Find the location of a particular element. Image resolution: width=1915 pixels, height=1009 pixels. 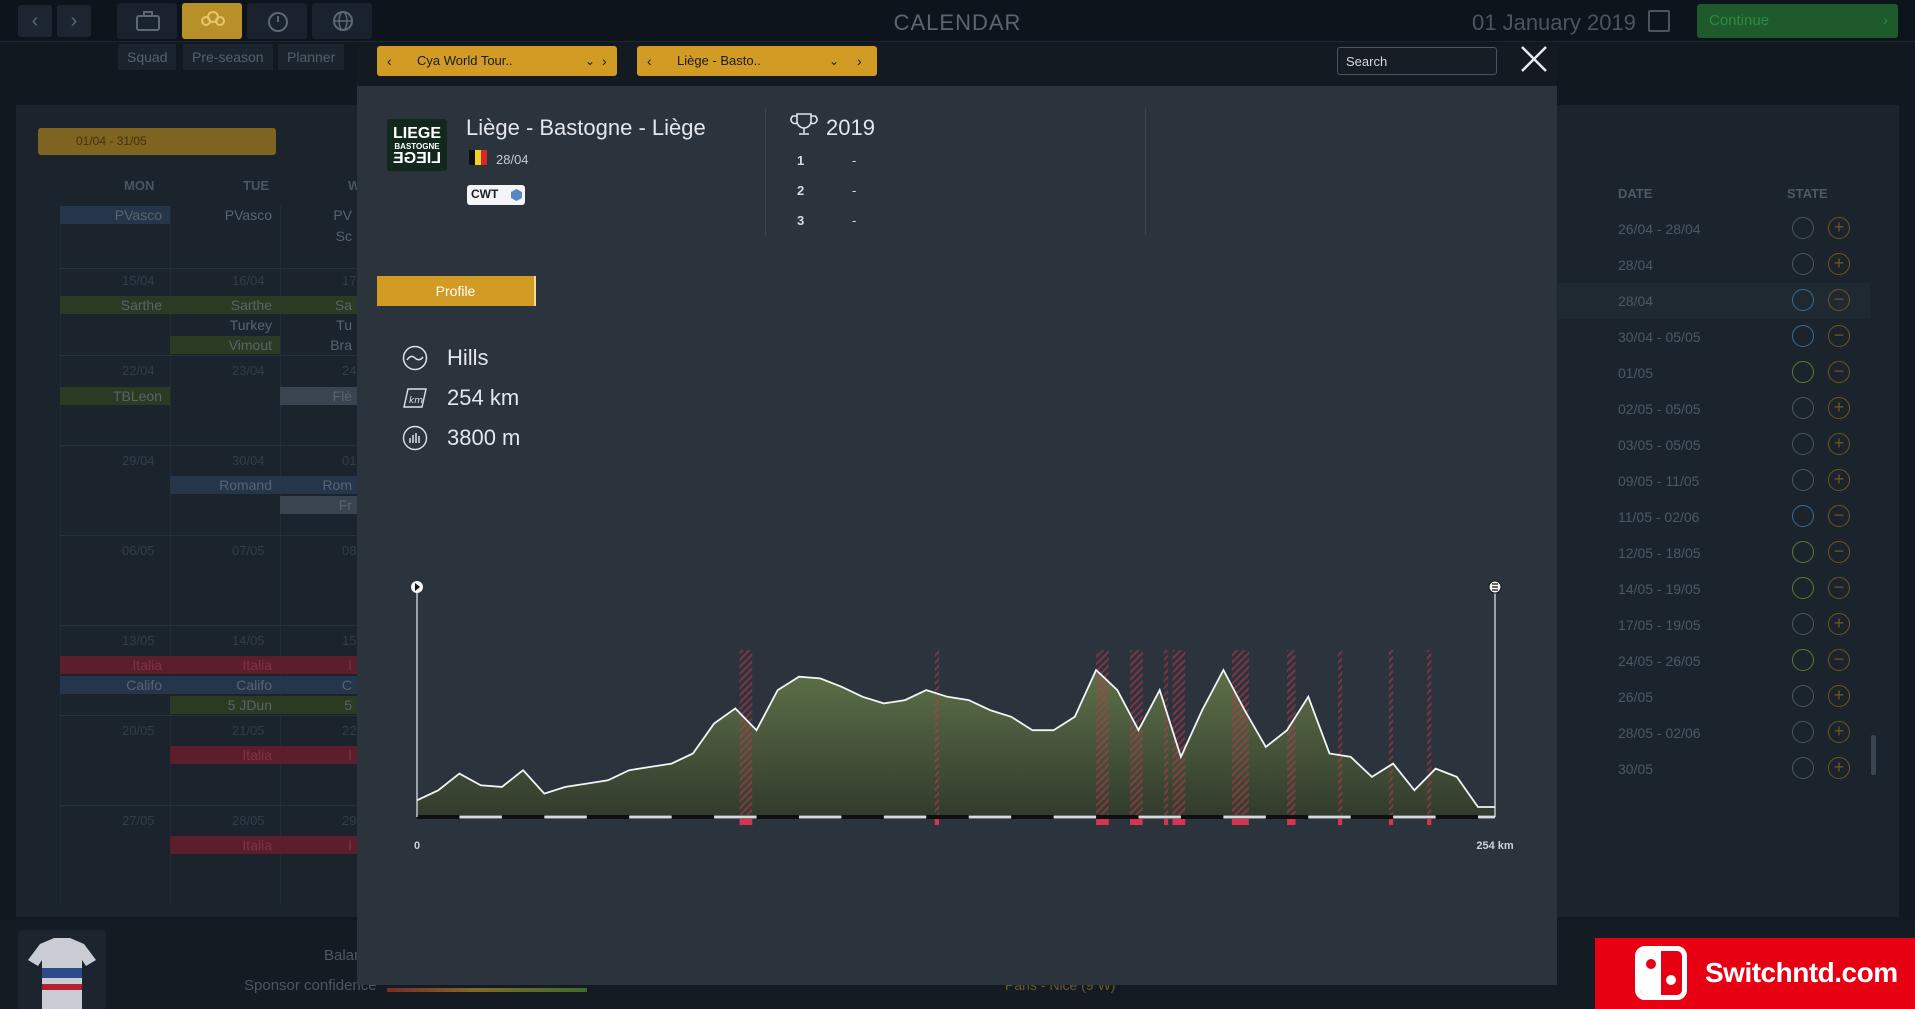

tab-profile: Profile is located at coordinates (456, 291).